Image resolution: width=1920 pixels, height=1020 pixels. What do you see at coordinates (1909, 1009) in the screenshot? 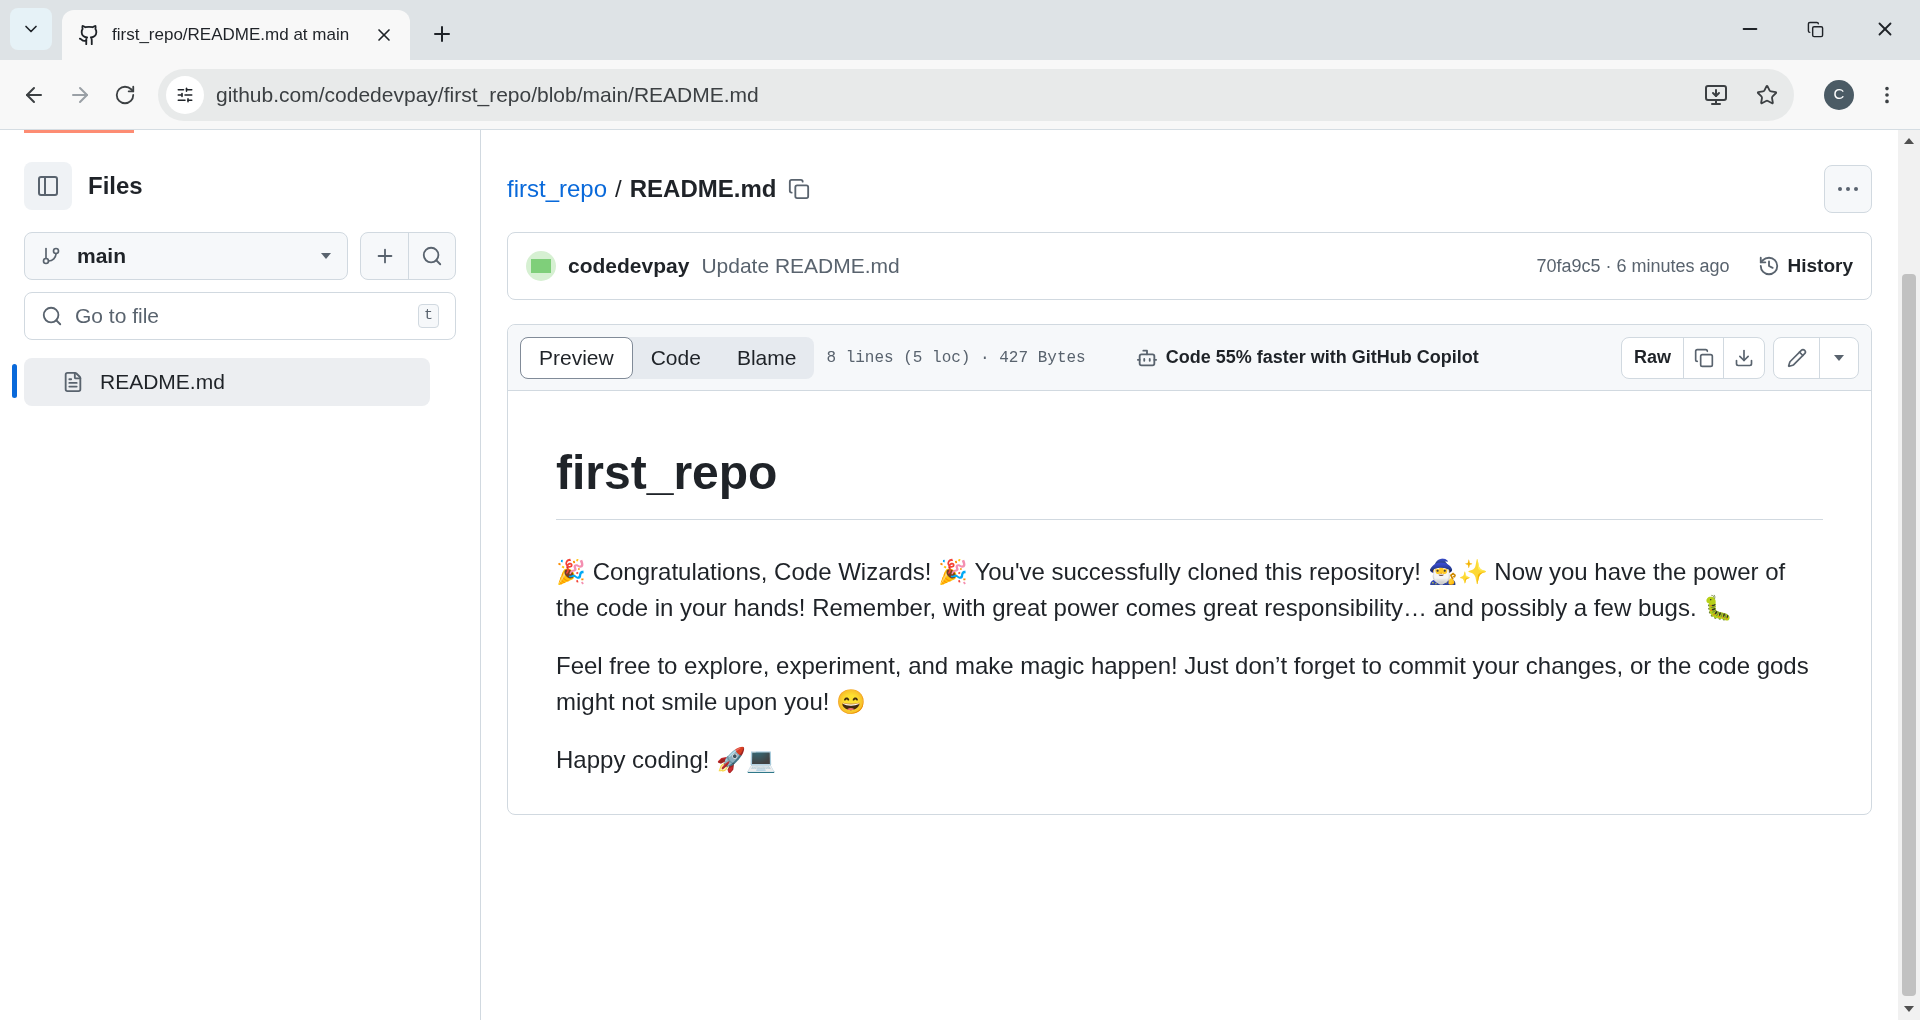
I see `scroll-down-icon` at bounding box center [1909, 1009].